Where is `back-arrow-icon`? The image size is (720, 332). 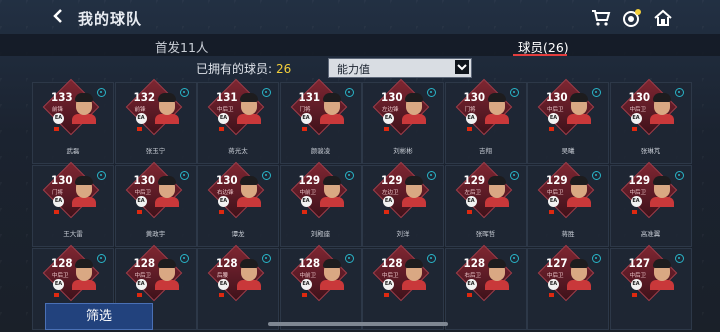 back-arrow-icon is located at coordinates (59, 16).